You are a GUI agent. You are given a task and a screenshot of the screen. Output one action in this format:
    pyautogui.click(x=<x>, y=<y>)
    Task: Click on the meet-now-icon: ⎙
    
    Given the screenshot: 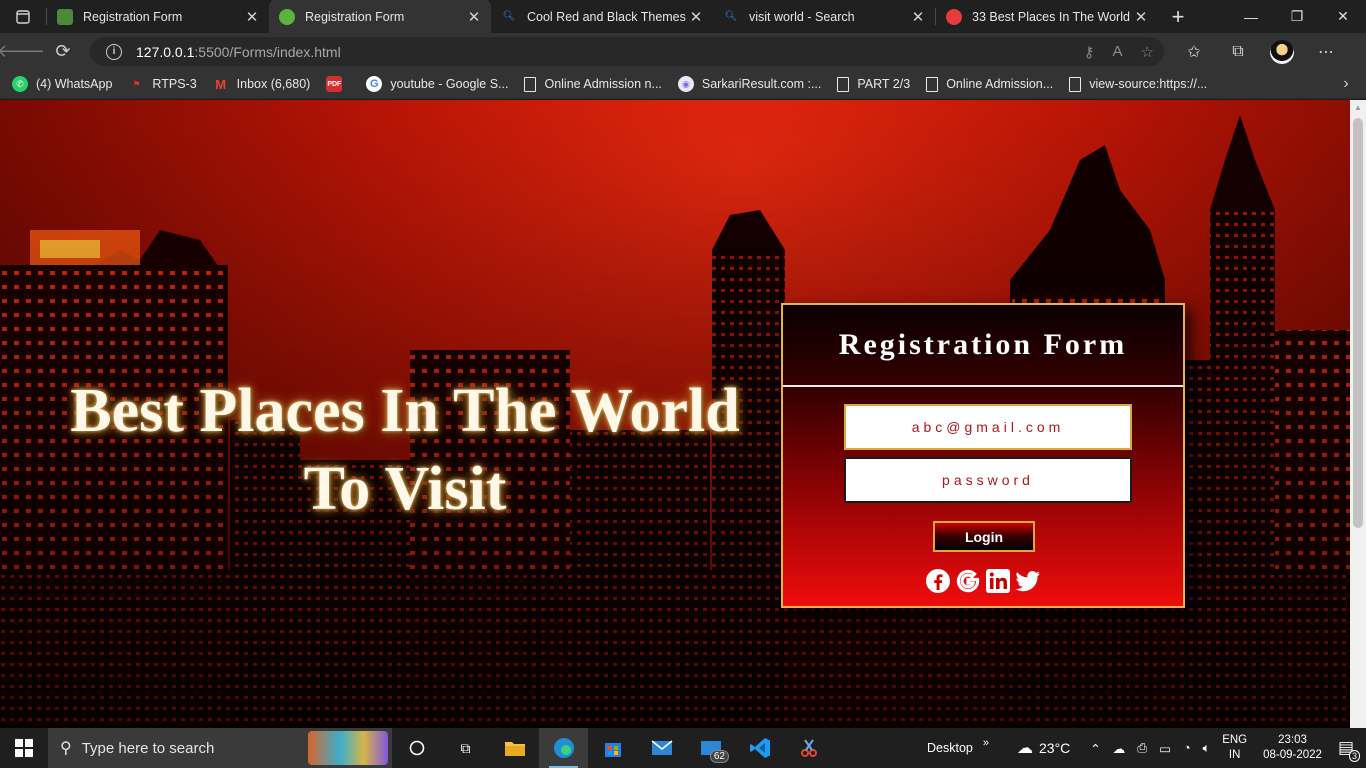 What is the action you would take?
    pyautogui.click(x=1142, y=748)
    